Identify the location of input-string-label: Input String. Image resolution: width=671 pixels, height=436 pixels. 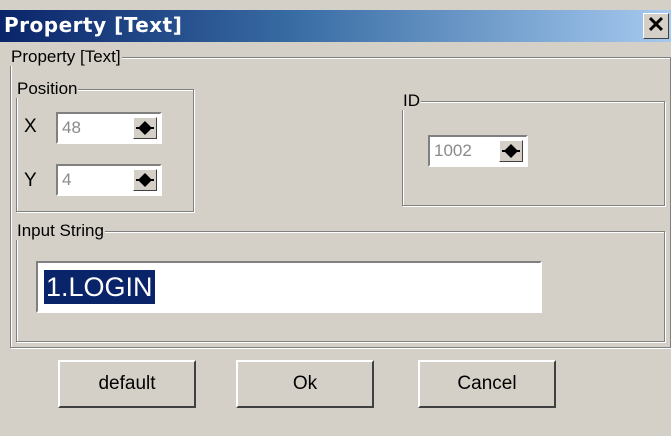
(60, 230).